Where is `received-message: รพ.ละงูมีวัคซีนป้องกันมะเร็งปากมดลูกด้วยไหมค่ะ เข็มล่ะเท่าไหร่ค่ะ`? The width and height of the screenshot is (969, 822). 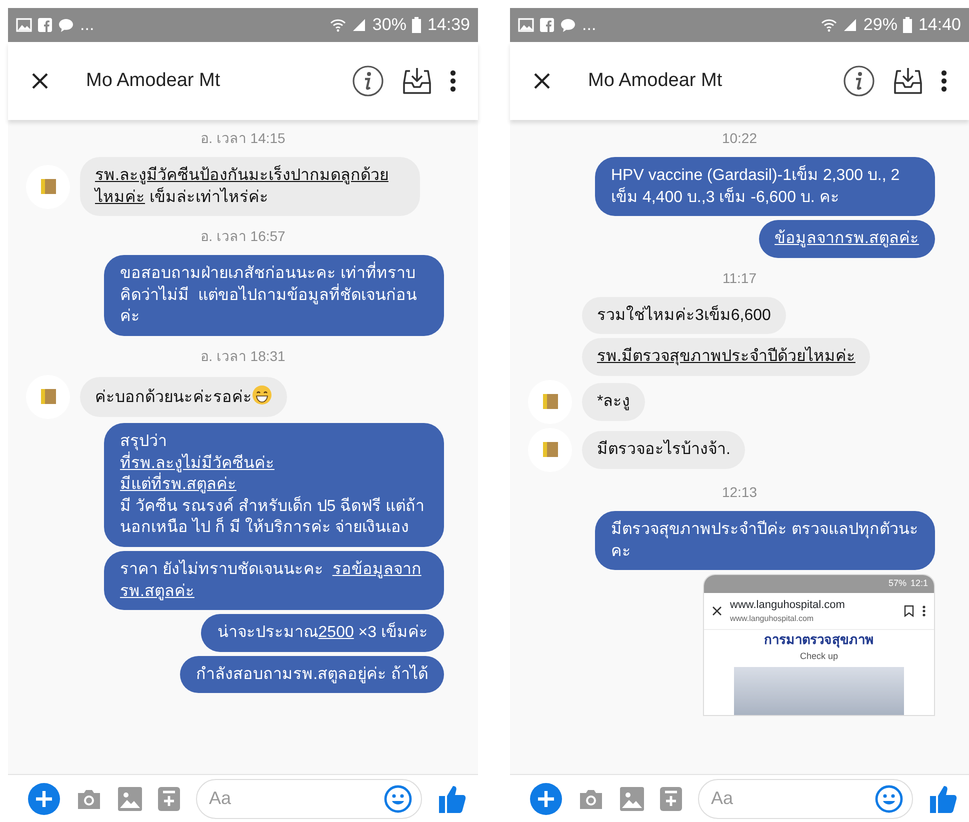
received-message: รพ.ละงูมีวัคซีนป้องกันมะเร็งปากมดลูกด้วยไหมค่ะ เข็มล่ะเท่าไหร่ค่ะ is located at coordinates (250, 186).